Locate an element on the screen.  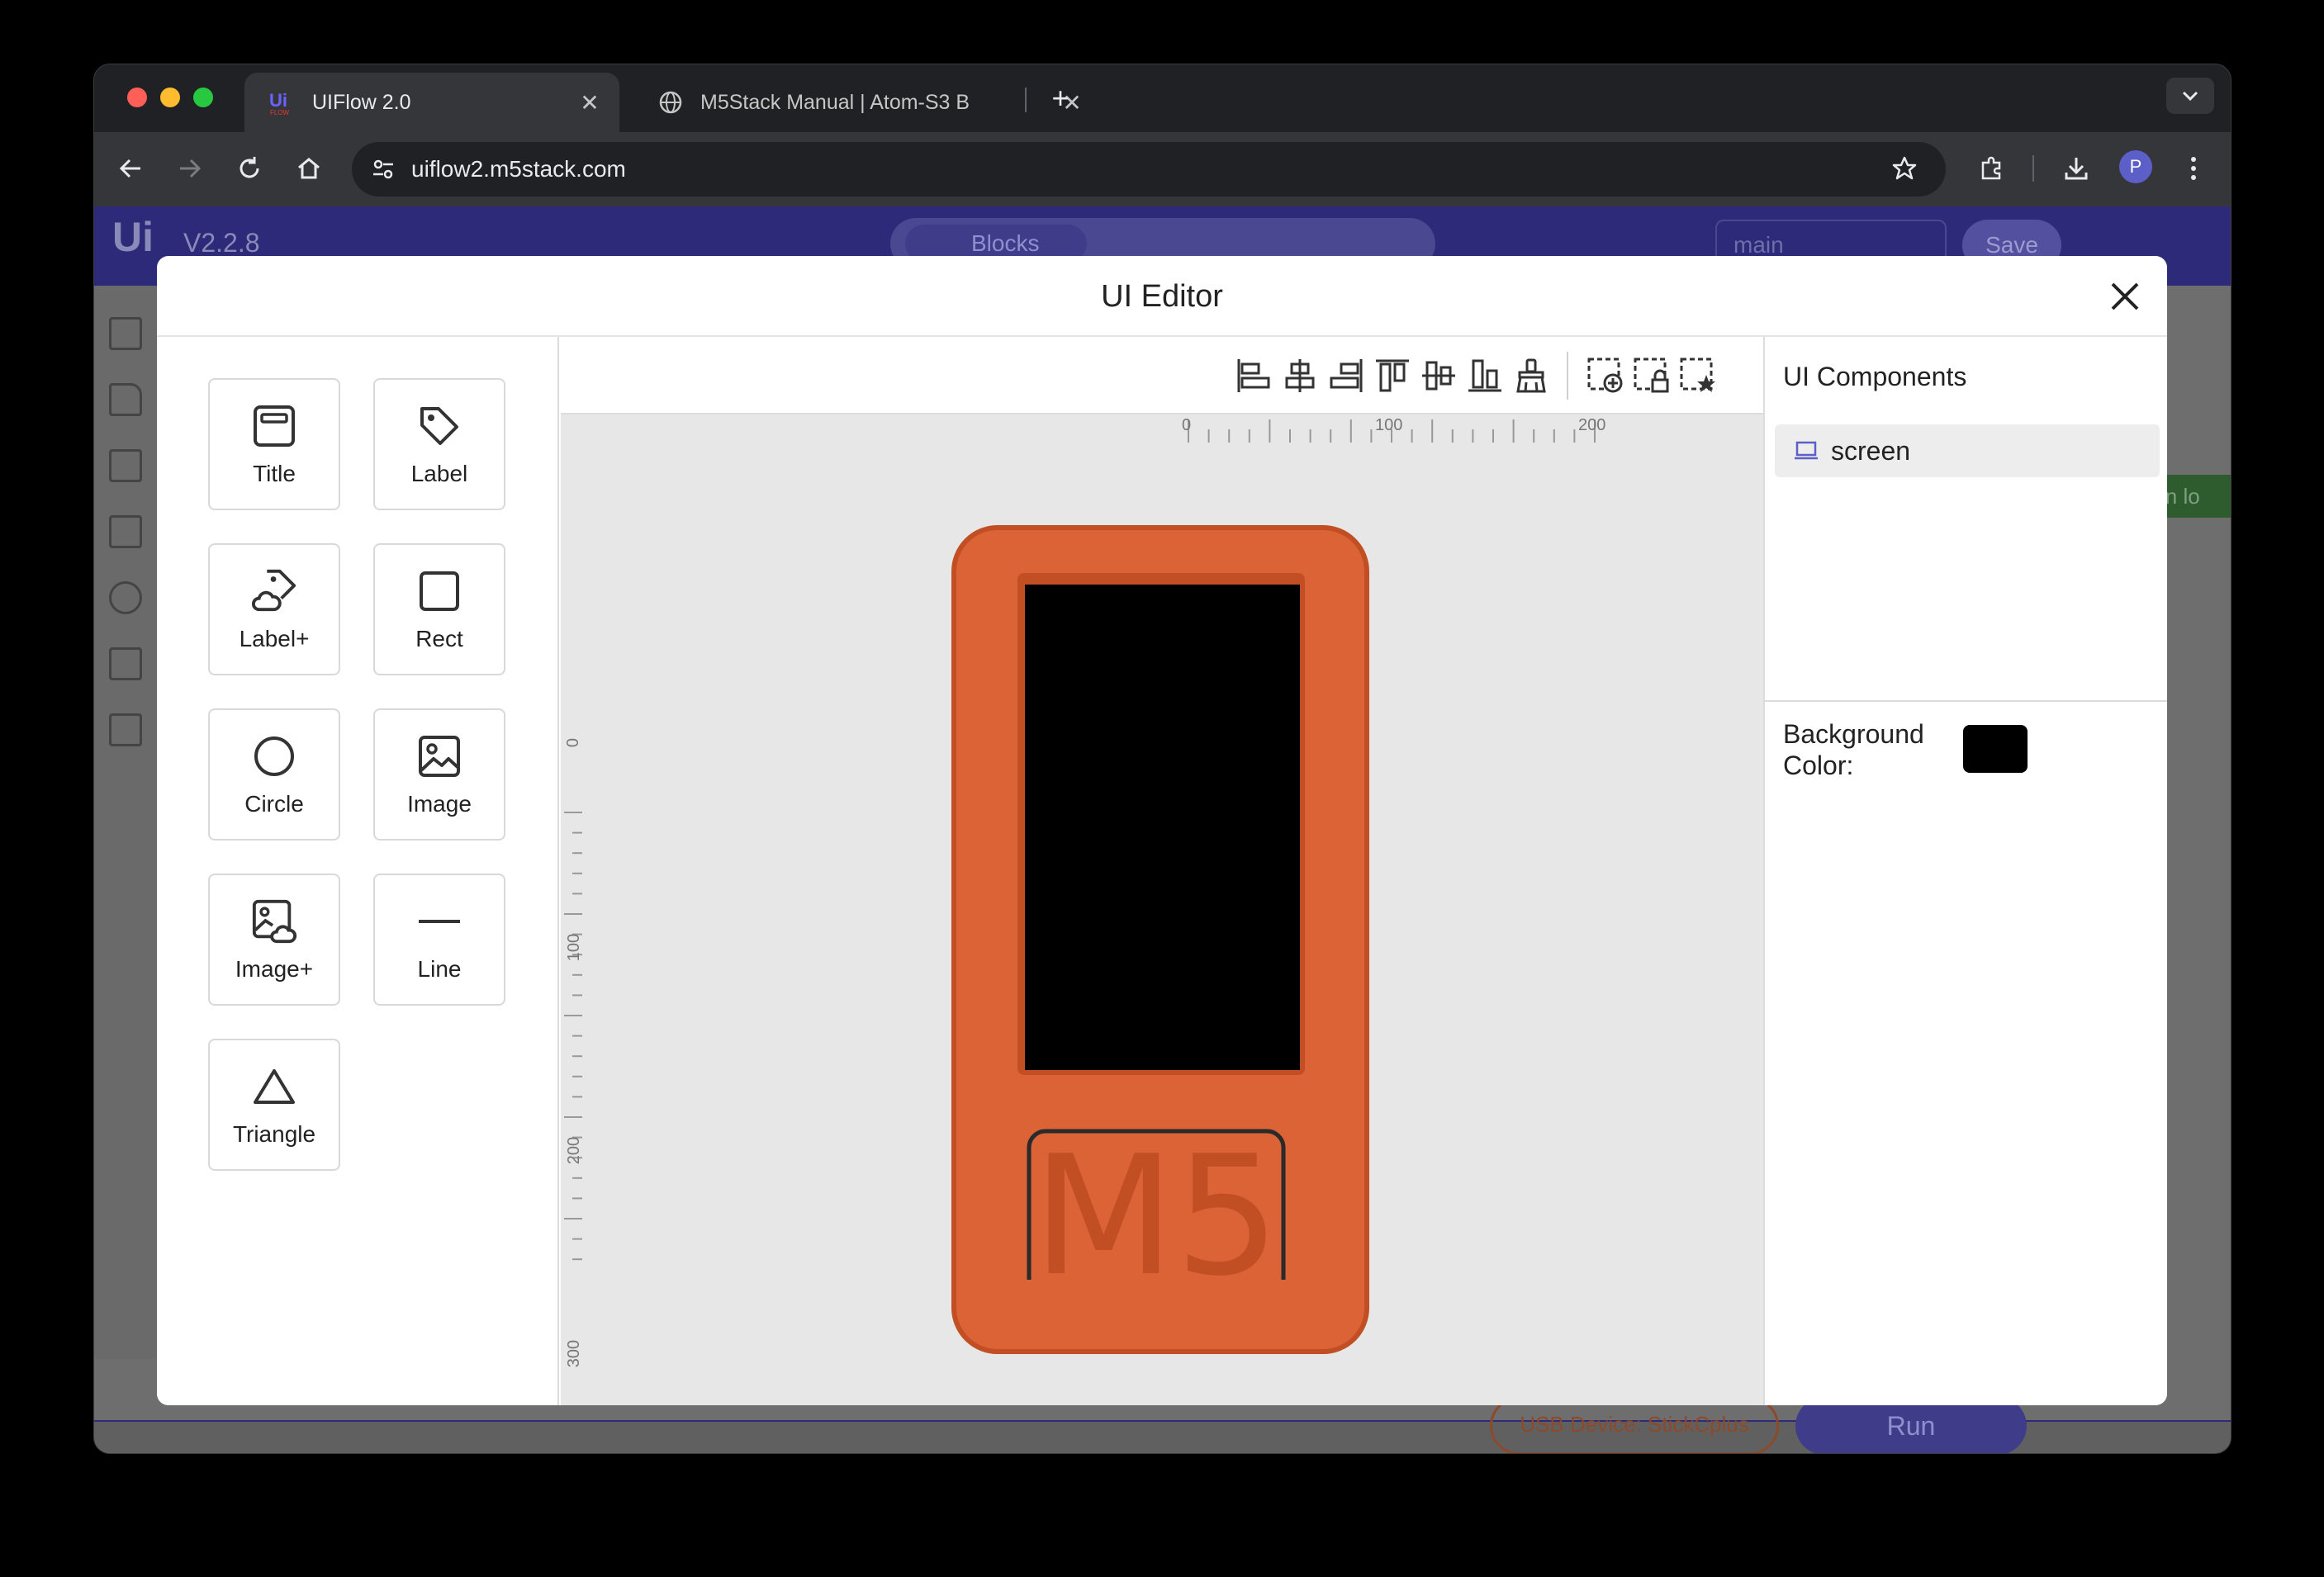
align-right-button is located at coordinates (1346, 375).